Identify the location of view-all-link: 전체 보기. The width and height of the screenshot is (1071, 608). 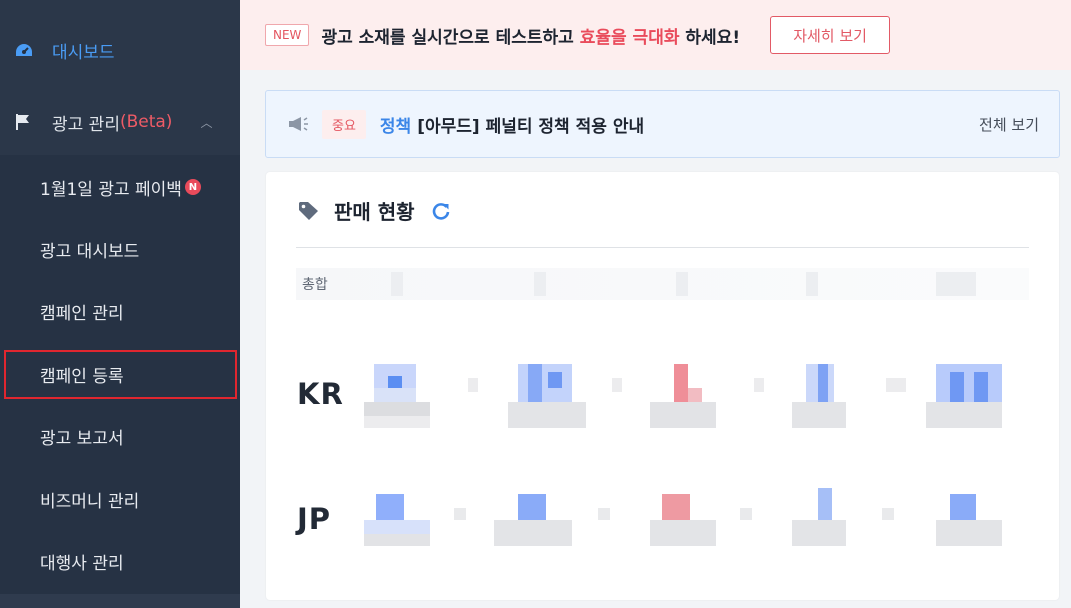
(1009, 124).